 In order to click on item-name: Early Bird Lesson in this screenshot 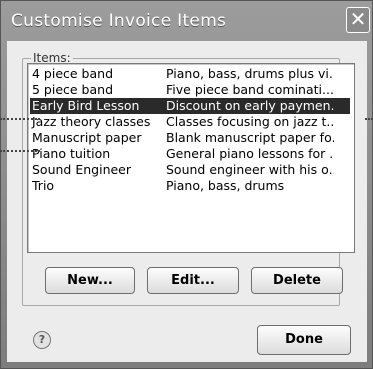, I will do `click(86, 105)`.